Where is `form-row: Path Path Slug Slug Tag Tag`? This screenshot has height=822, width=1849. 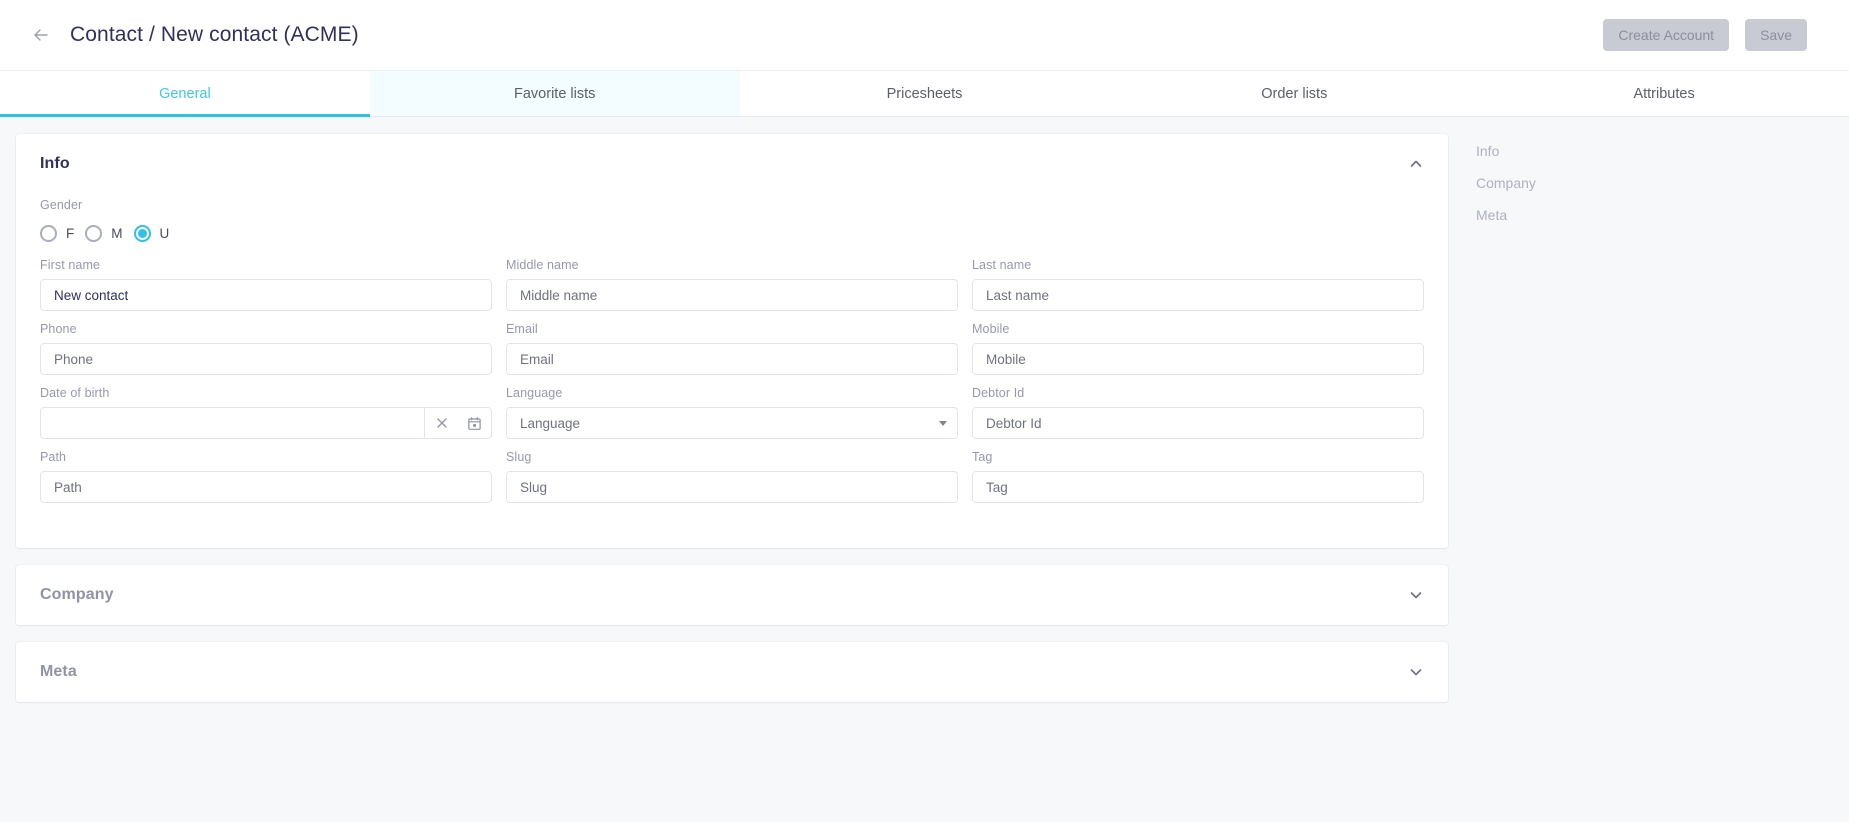 form-row: Path Path Slug Slug Tag Tag is located at coordinates (732, 476).